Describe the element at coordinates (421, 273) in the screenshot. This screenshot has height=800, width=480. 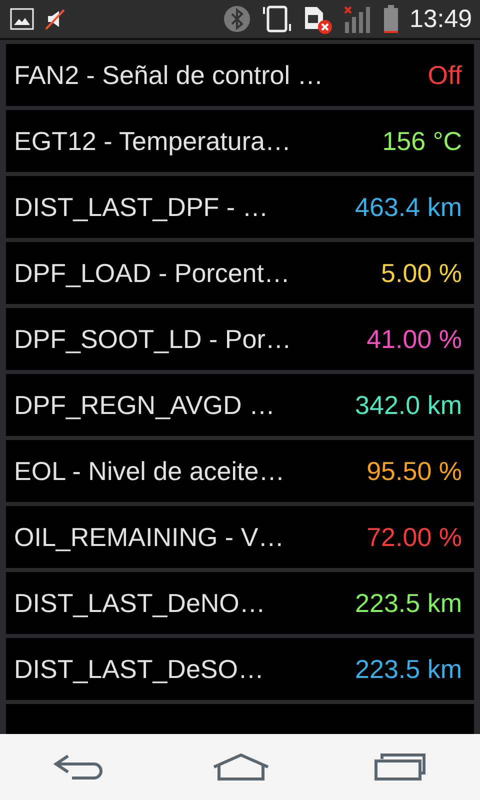
I see `parameter-value: 5.00 %` at that location.